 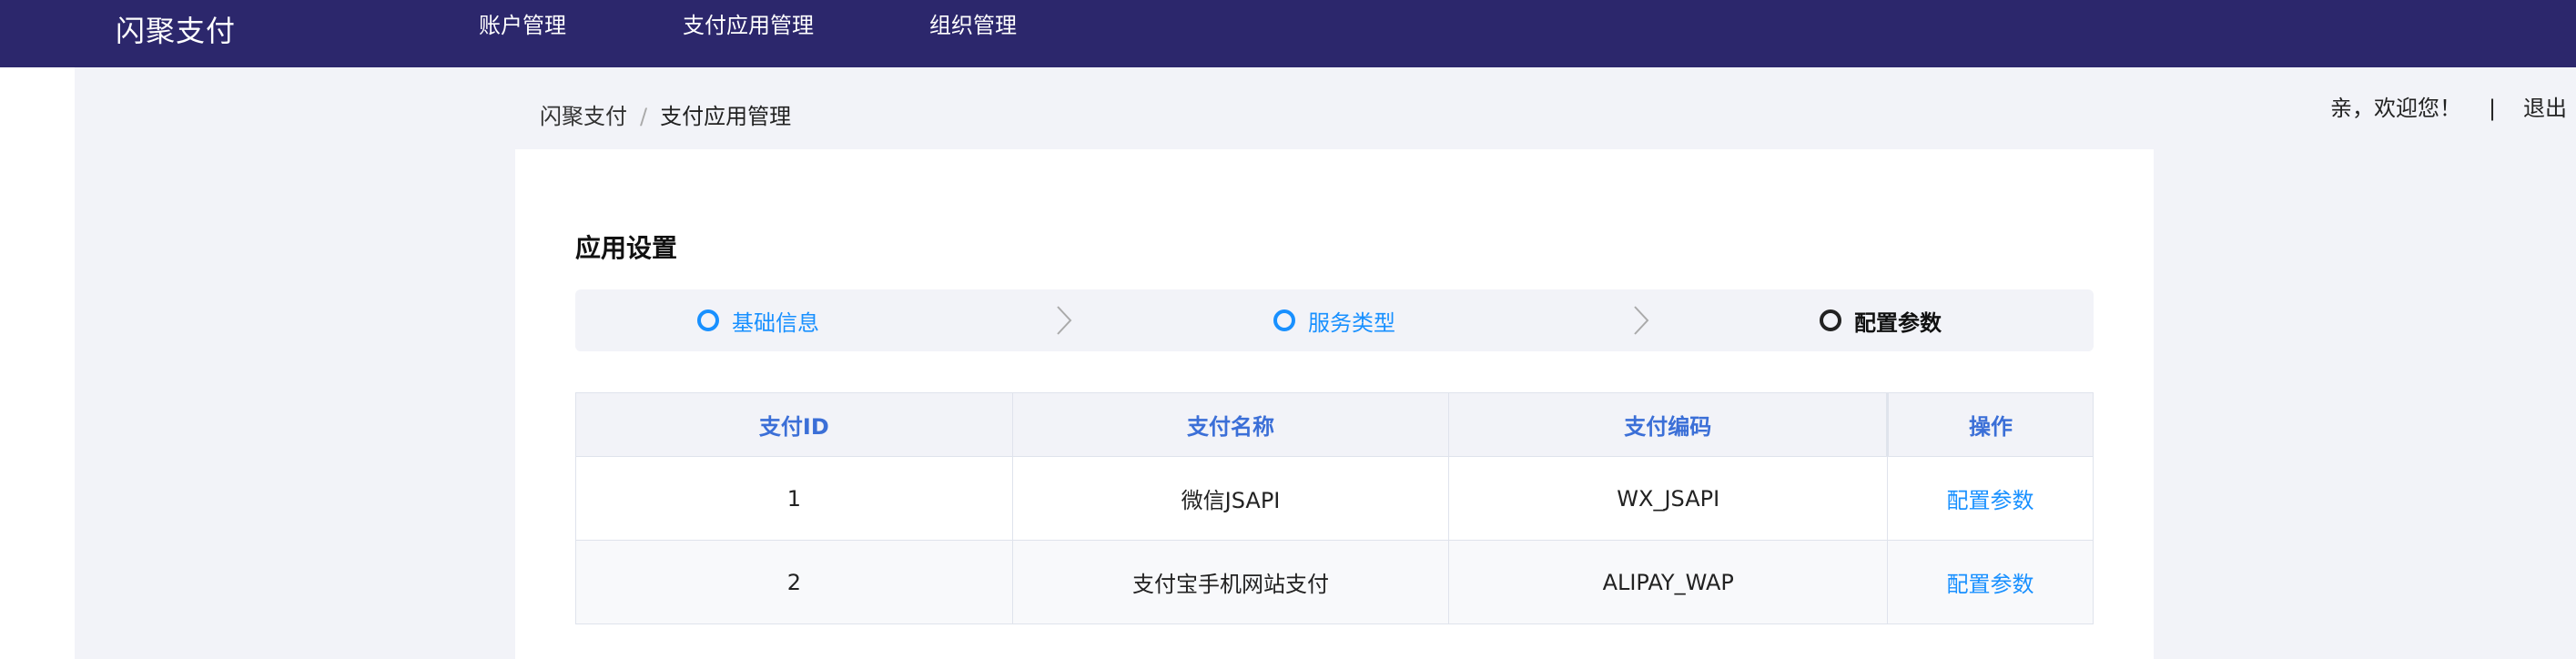 I want to click on step-config-params: 配置参数, so click(x=1881, y=320).